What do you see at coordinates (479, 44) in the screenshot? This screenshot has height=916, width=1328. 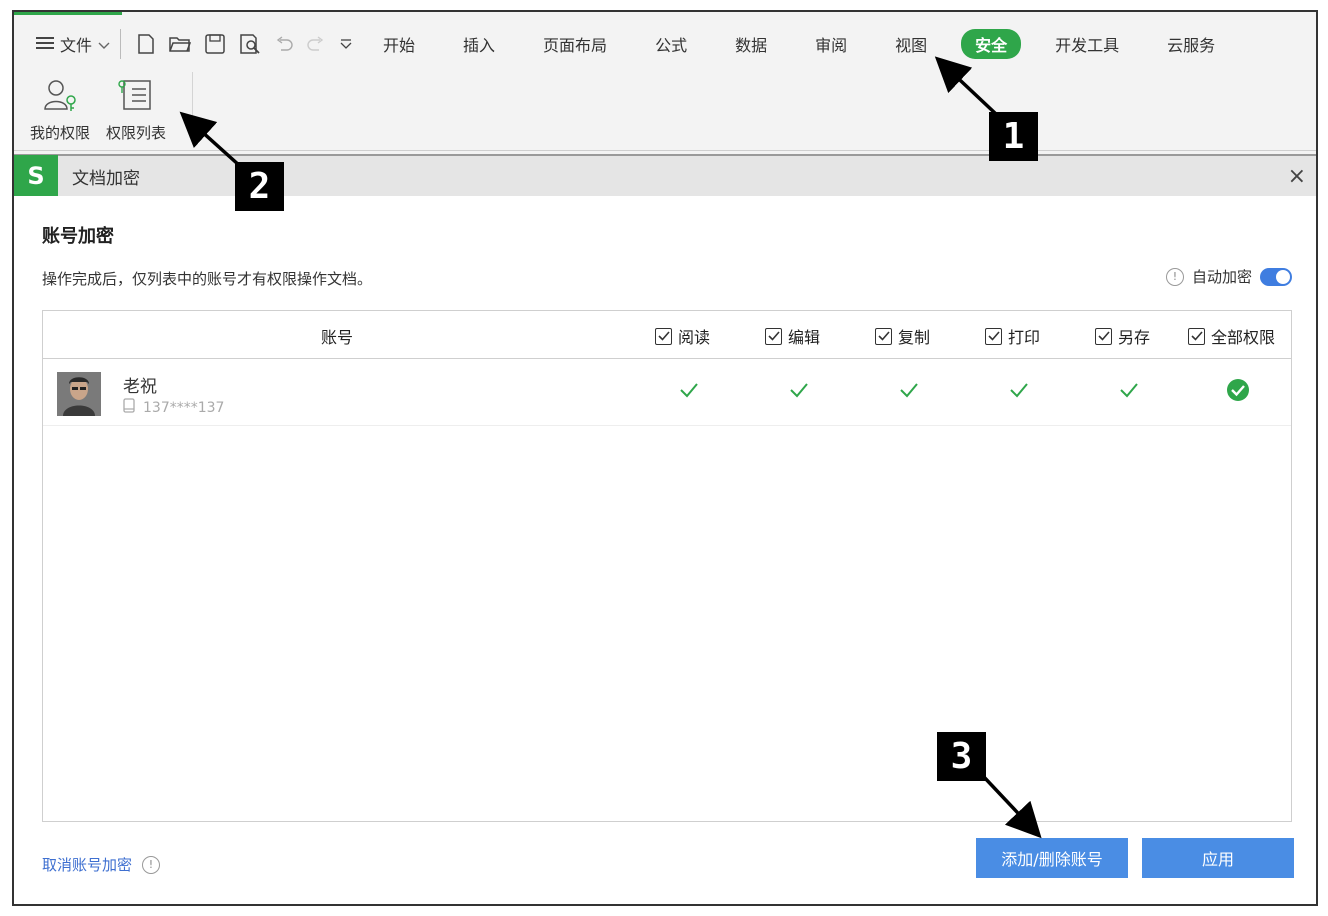 I see `tab-insert: 插入` at bounding box center [479, 44].